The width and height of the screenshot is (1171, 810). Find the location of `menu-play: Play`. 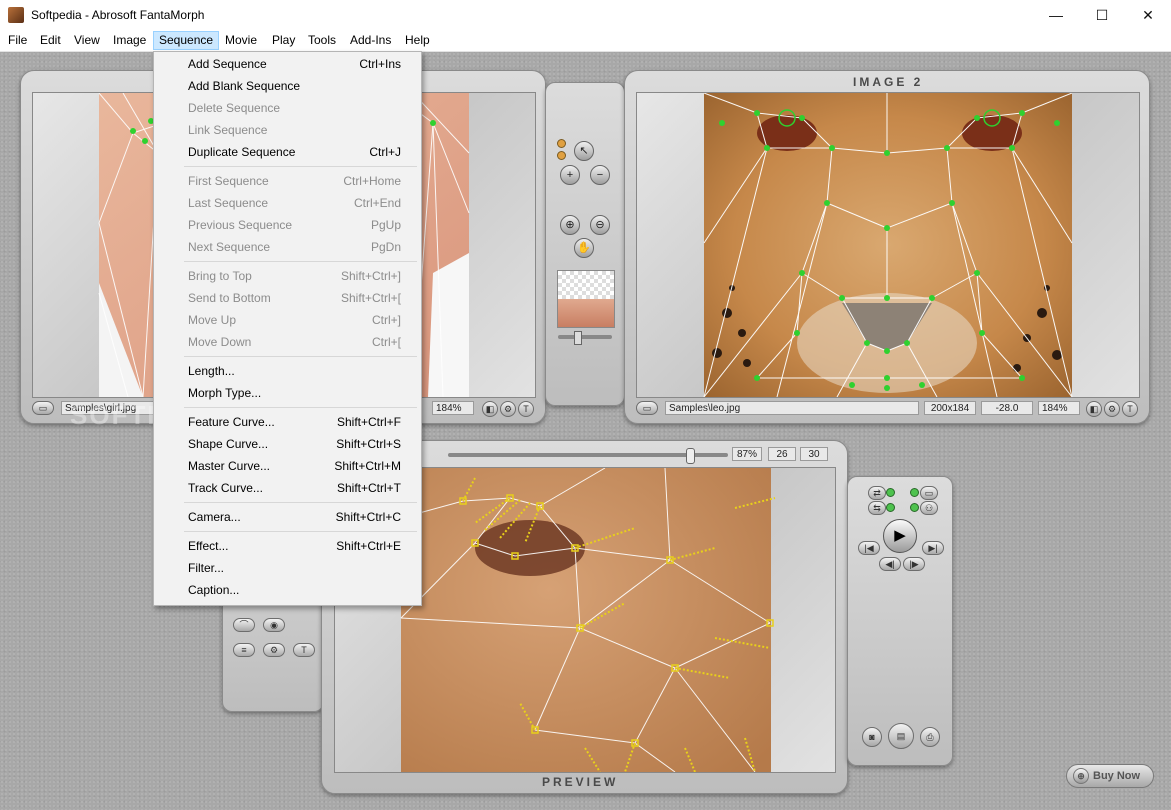

menu-play: Play is located at coordinates (283, 40).